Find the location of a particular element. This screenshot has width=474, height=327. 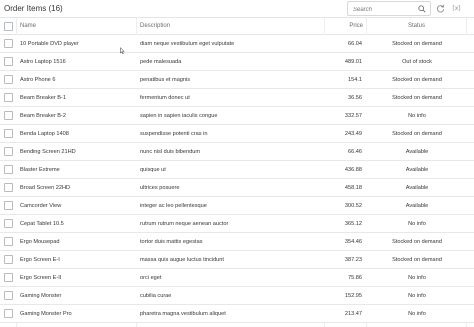

column-header-description: Description is located at coordinates (155, 26).